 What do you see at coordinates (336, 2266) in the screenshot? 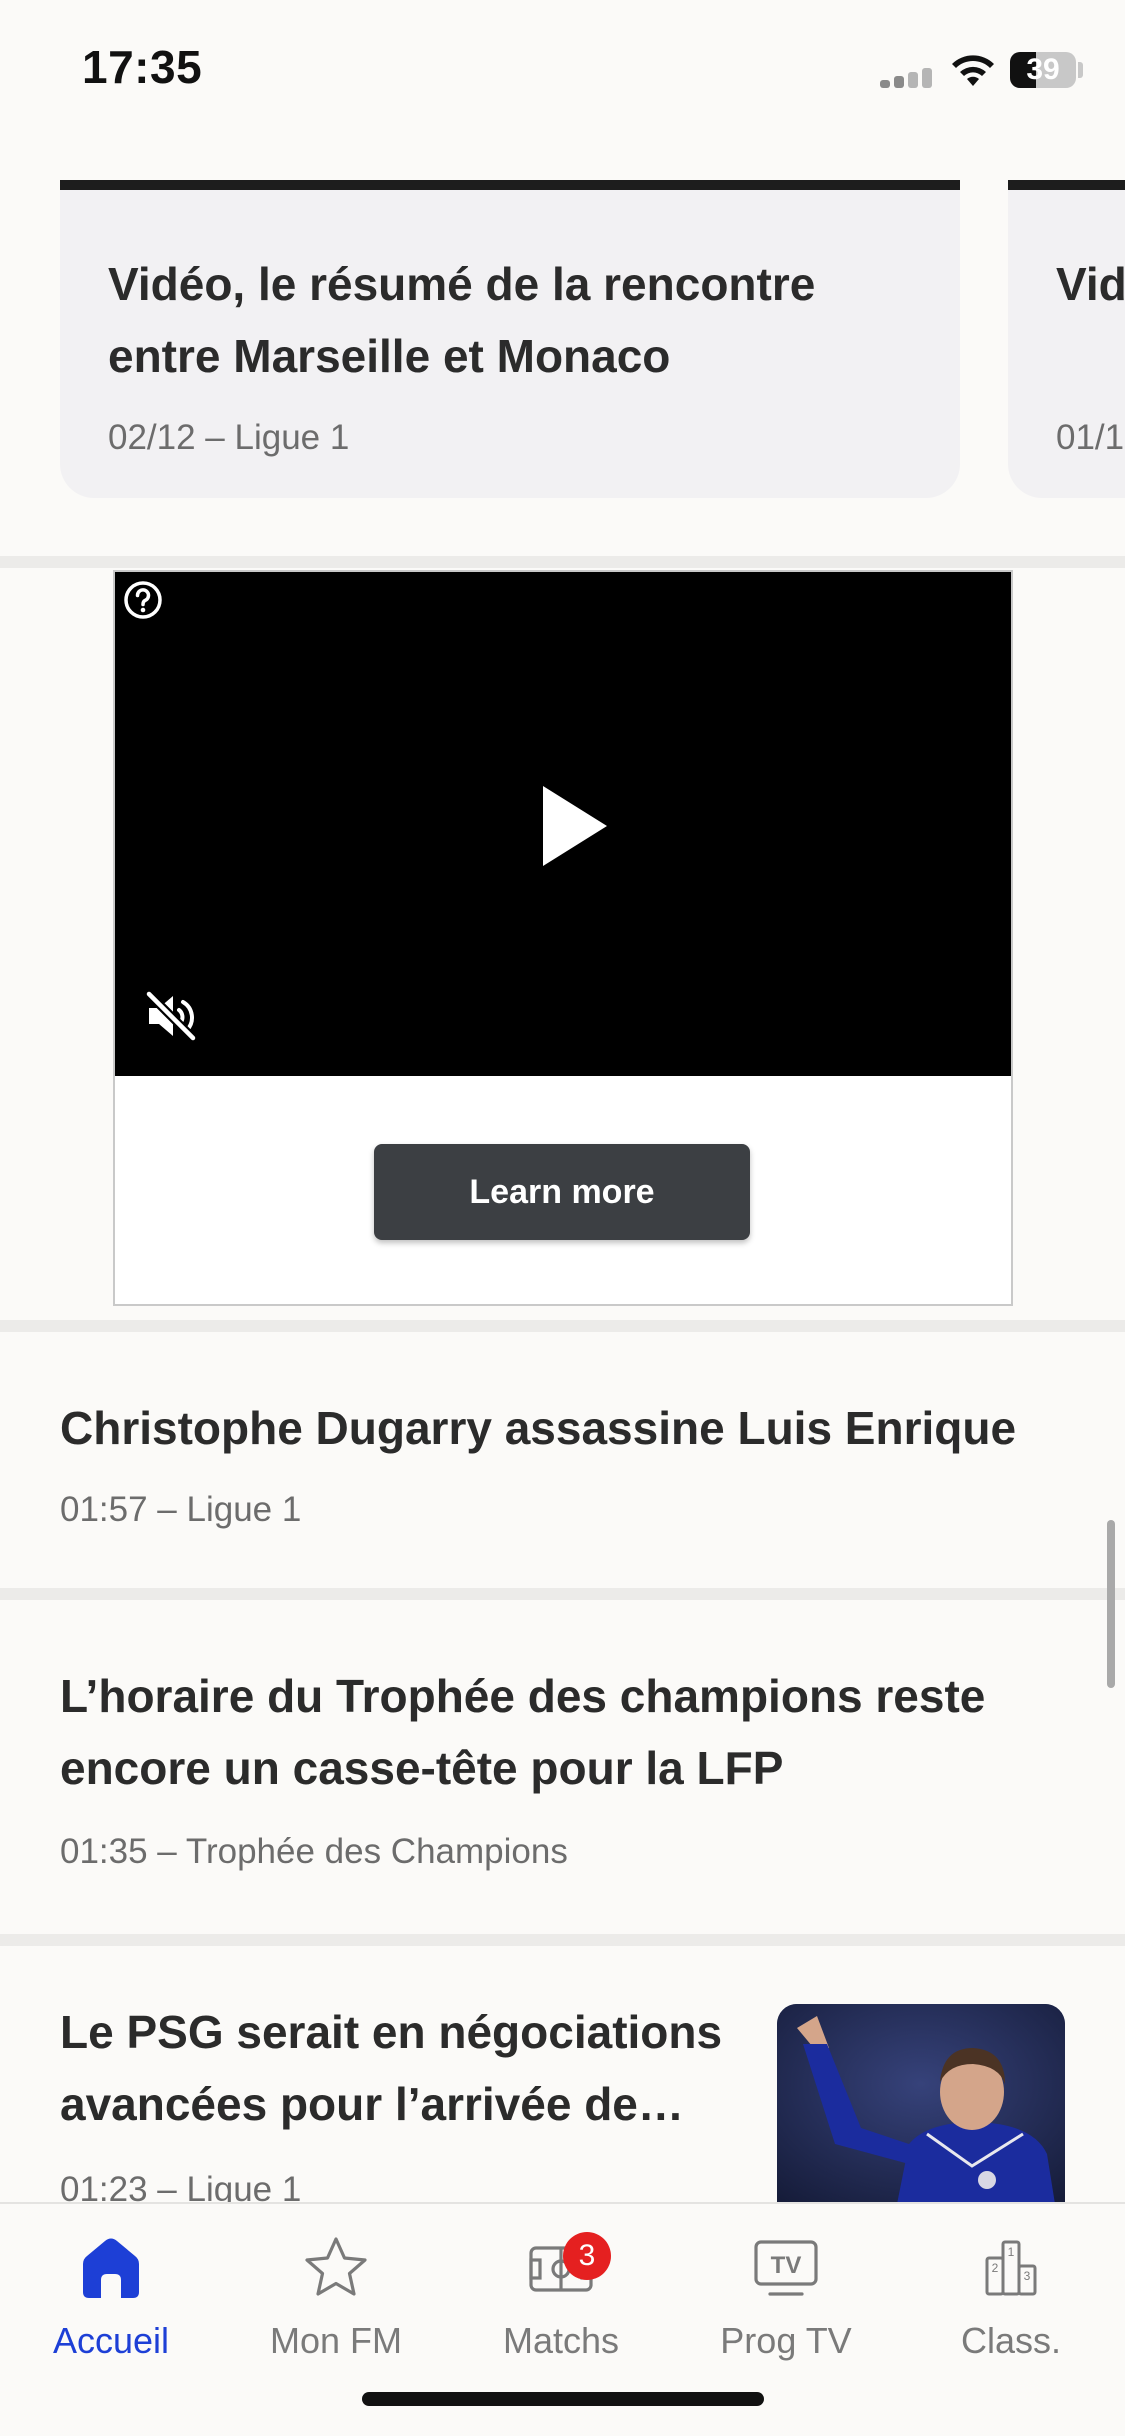
I see `star-icon` at bounding box center [336, 2266].